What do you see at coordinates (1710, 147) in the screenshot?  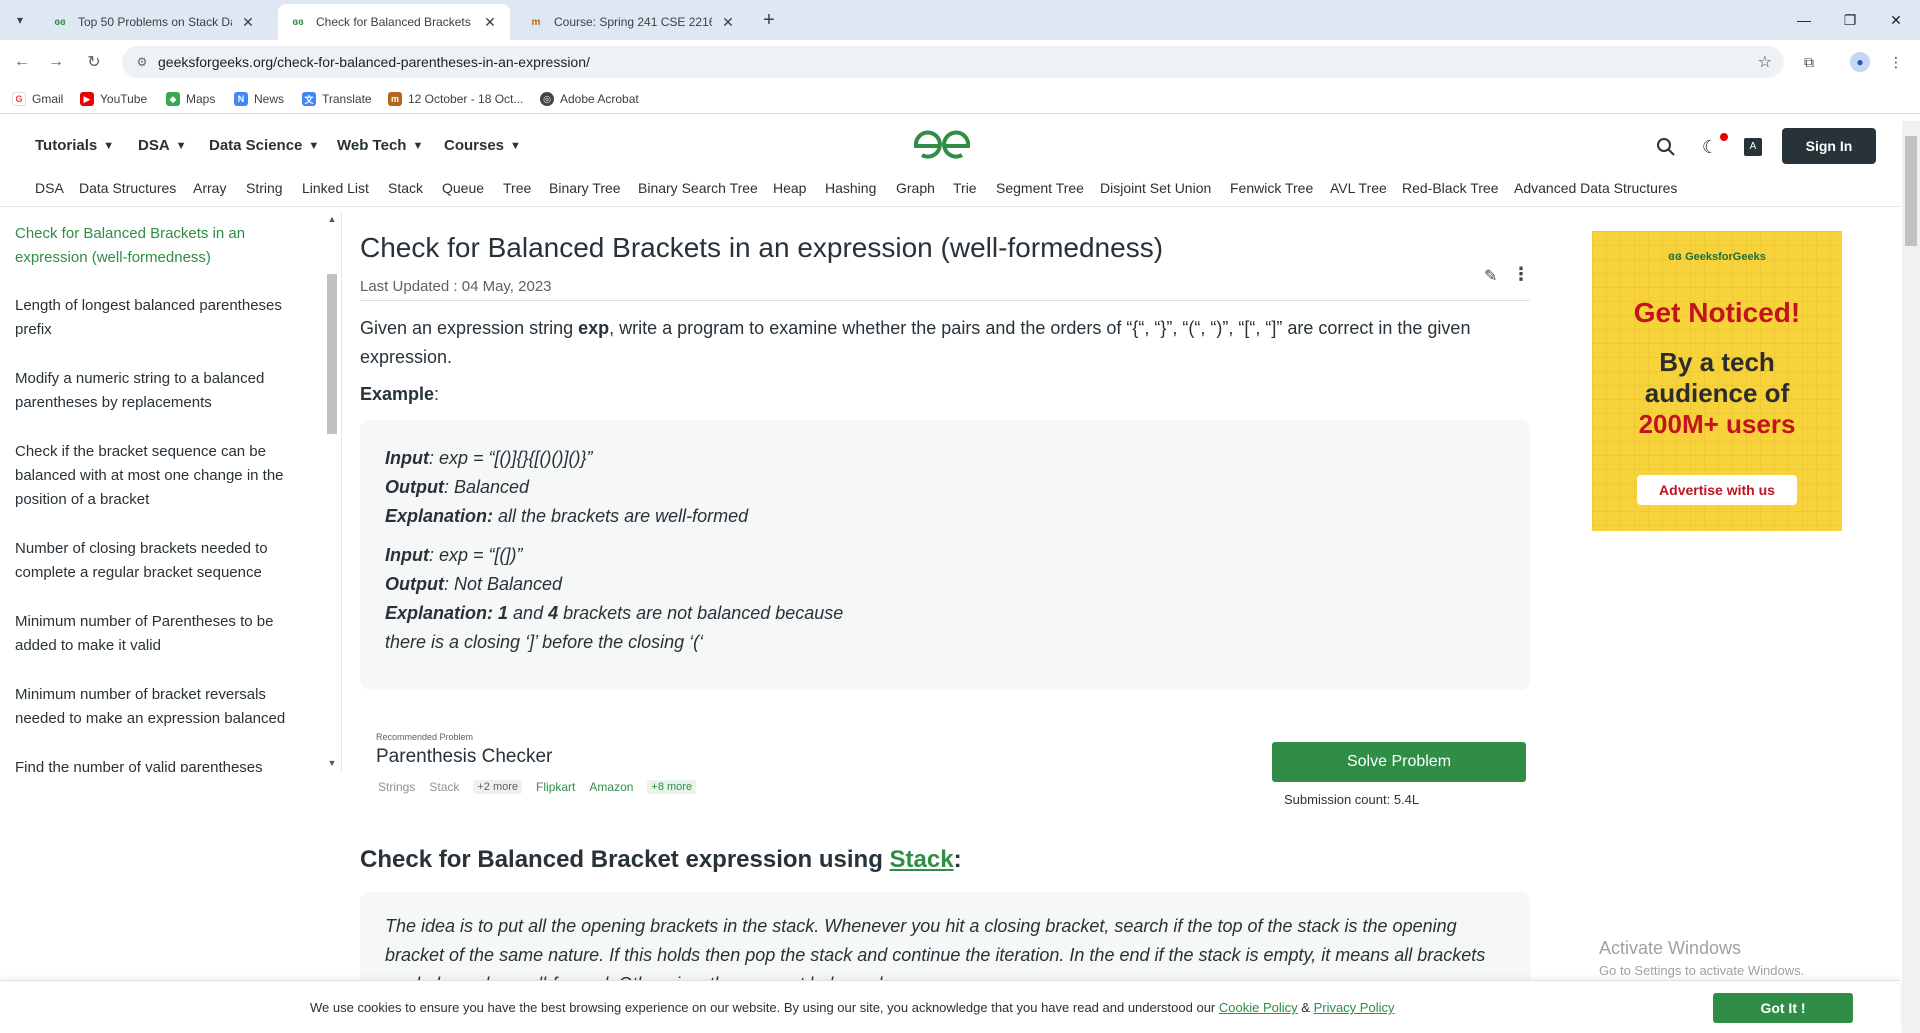 I see `dark-mode-moon-icon: ☾` at bounding box center [1710, 147].